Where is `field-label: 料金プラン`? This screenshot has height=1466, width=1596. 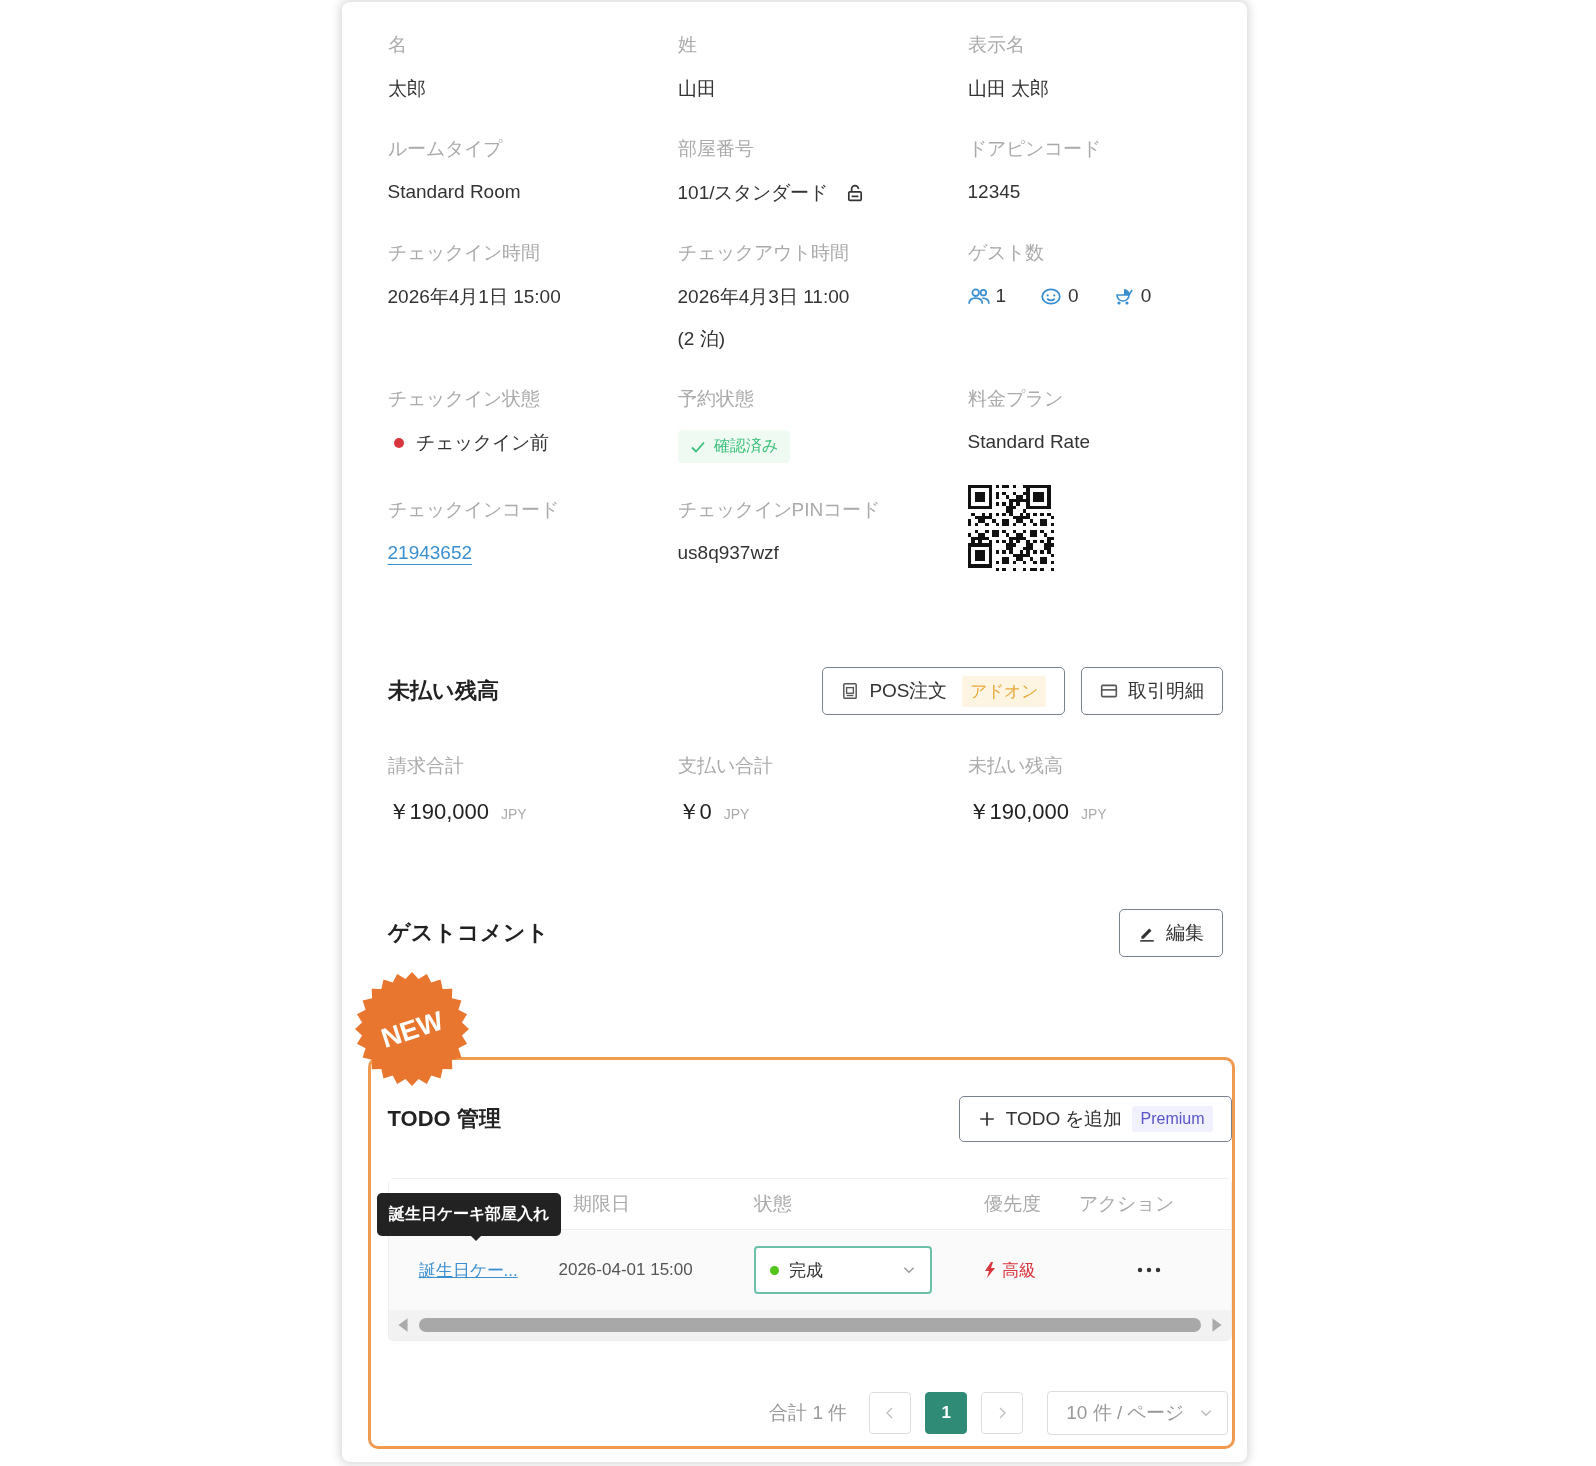
field-label: 料金プラン is located at coordinates (1015, 399).